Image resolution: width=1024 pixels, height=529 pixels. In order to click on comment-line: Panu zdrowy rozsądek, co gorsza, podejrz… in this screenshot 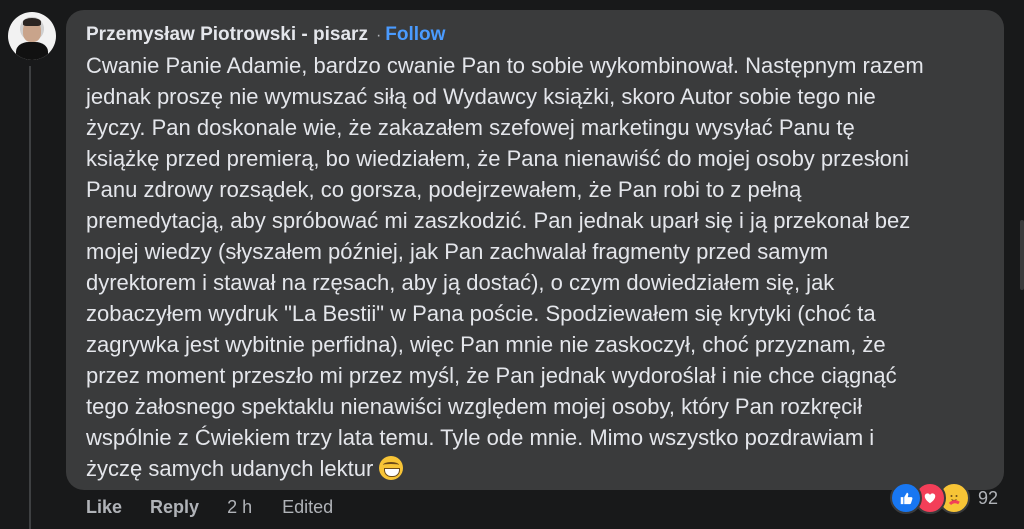, I will do `click(444, 189)`.